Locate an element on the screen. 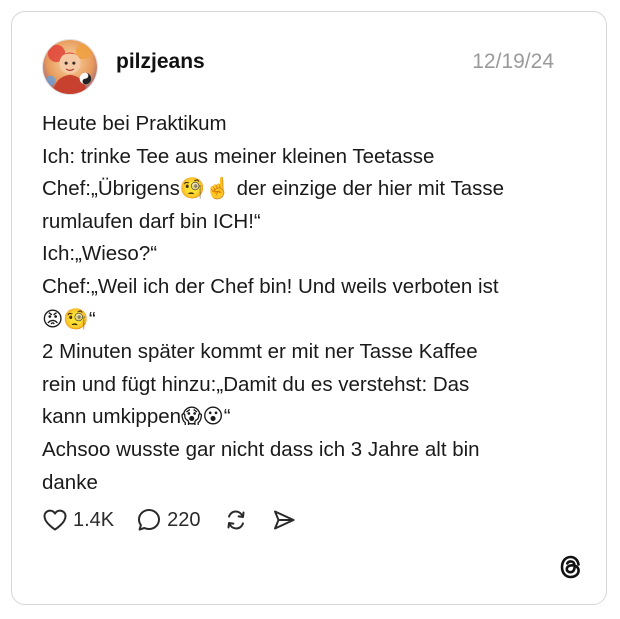 The height and width of the screenshot is (619, 620). post-line: Heute bei Praktikum is located at coordinates (134, 123).